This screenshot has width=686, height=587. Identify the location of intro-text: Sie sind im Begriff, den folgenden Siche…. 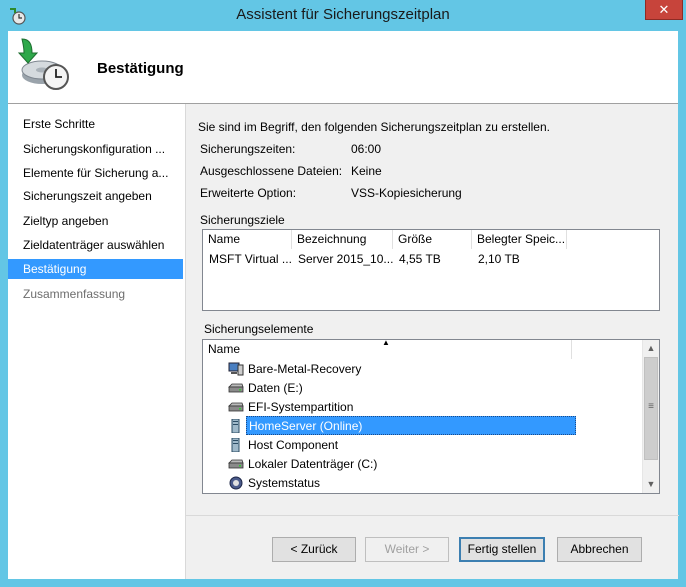
(374, 127).